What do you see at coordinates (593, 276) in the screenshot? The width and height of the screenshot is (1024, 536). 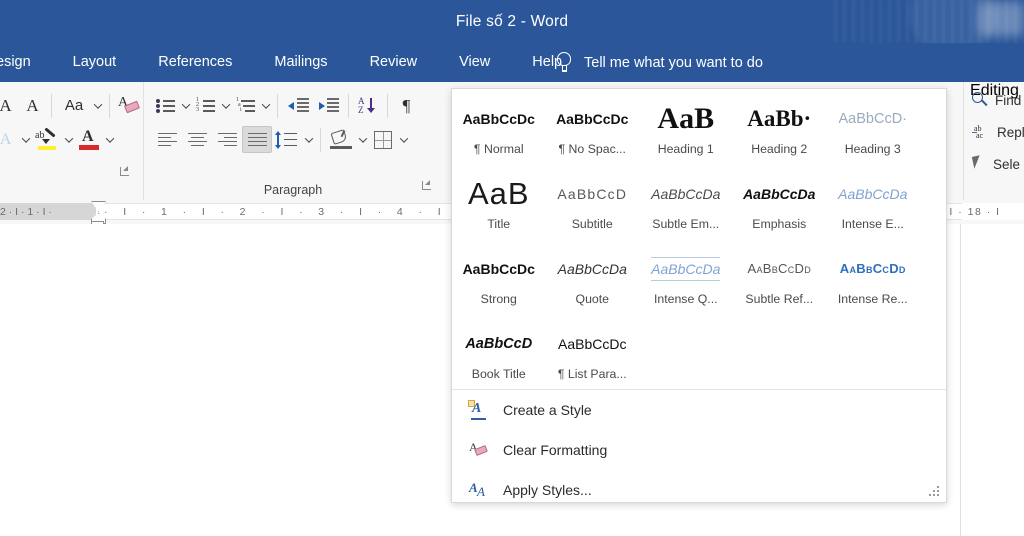 I see `style-item-quote: AaBbCcDa Quote` at bounding box center [593, 276].